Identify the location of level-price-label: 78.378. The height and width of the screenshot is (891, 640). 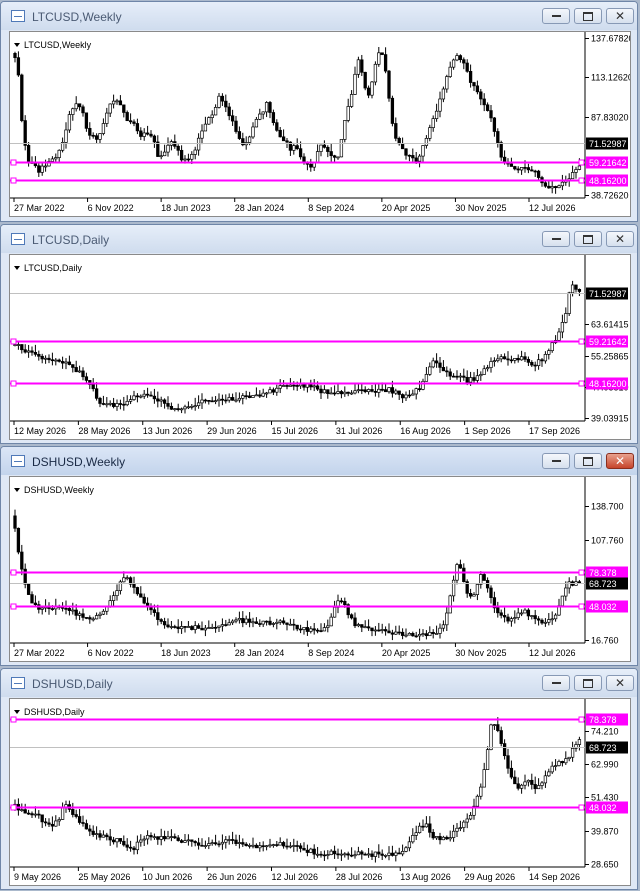
(603, 573).